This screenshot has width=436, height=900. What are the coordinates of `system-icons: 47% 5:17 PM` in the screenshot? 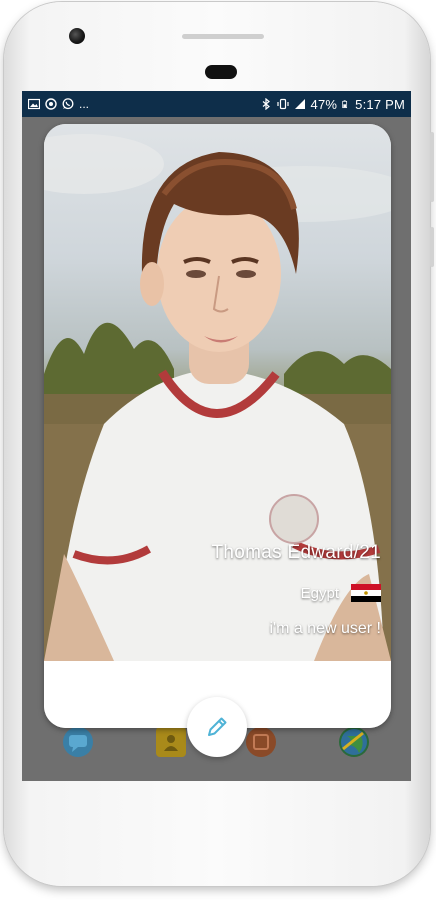 It's located at (332, 104).